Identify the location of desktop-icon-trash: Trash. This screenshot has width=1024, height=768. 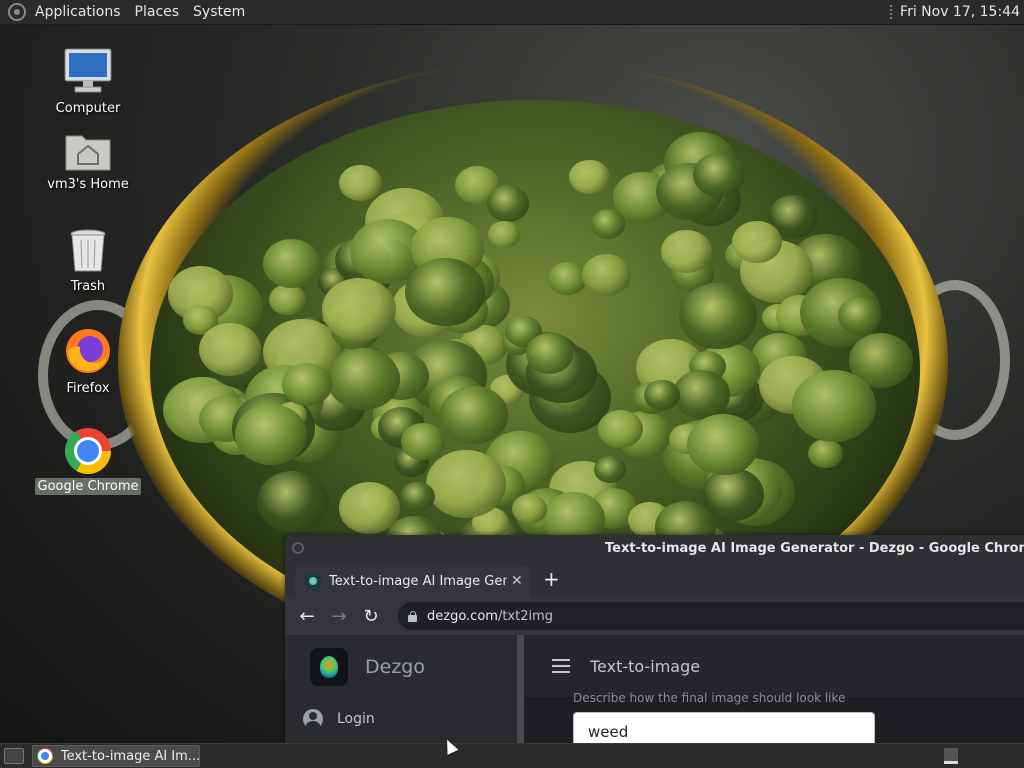
(88, 261).